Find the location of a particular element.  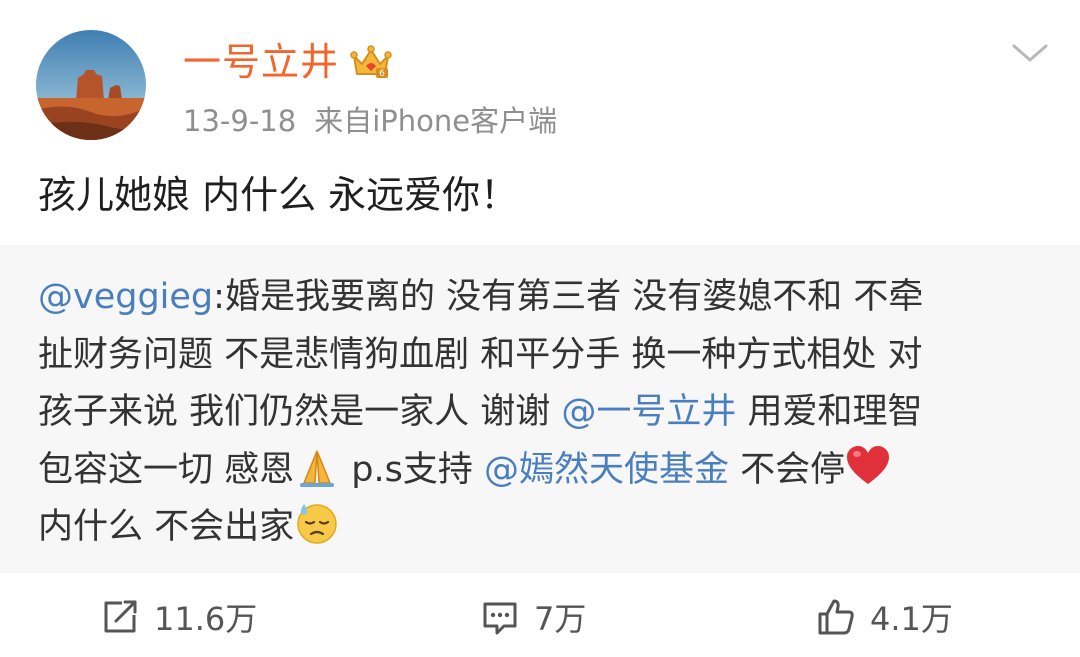

repost-text-segment: 包容这一切 感恩 is located at coordinates (166, 469).